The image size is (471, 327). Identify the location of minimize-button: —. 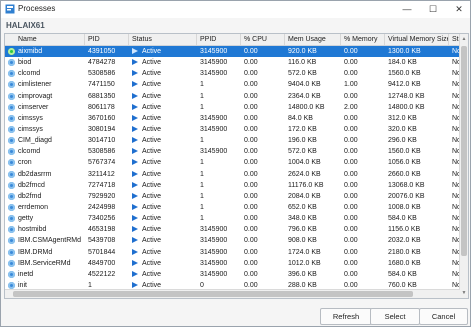
(407, 9).